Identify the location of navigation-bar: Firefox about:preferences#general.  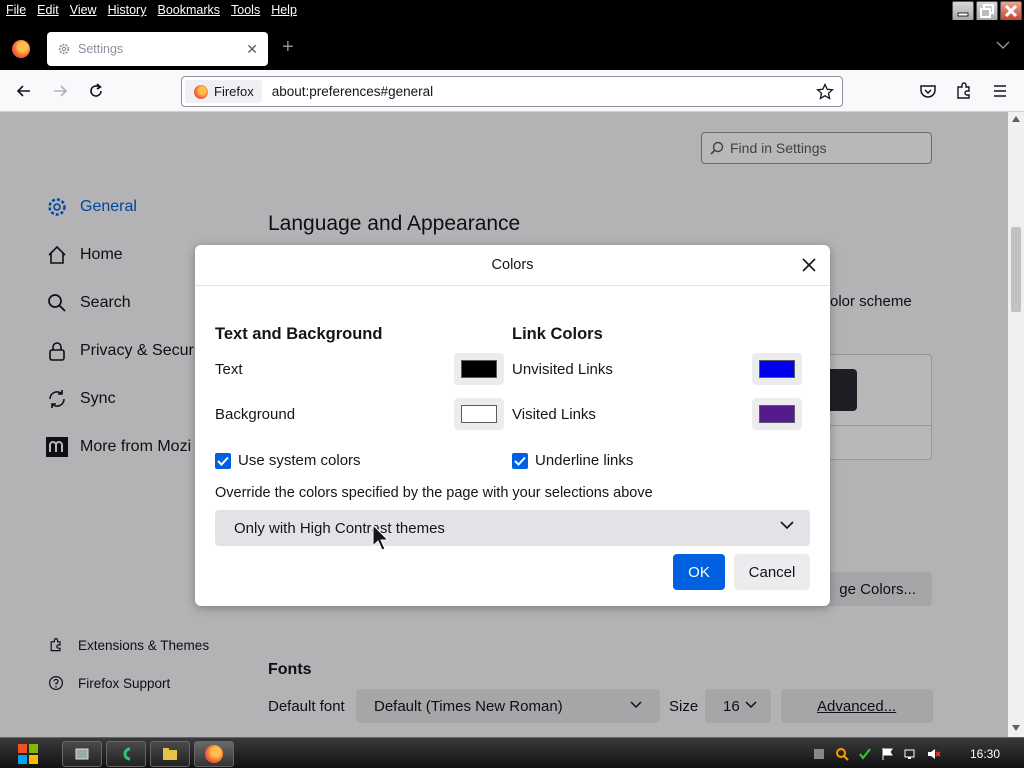
(512, 91).